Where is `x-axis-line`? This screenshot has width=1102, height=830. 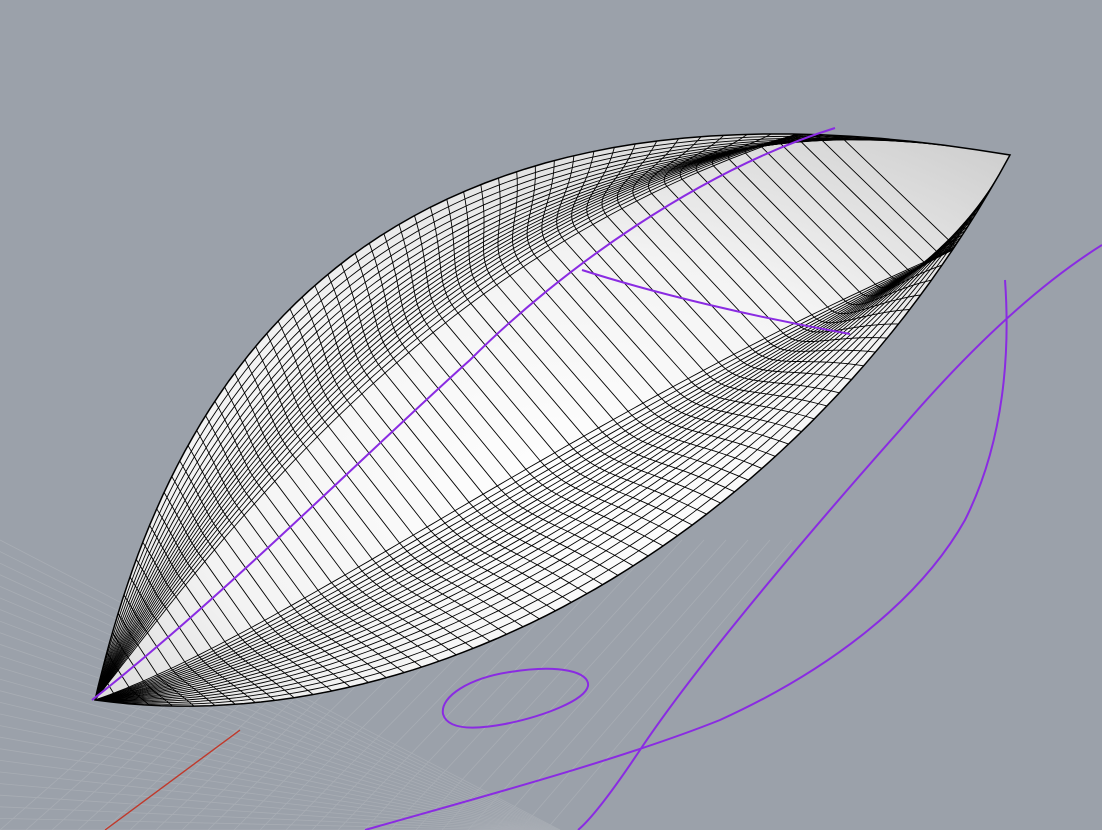 x-axis-line is located at coordinates (172, 779).